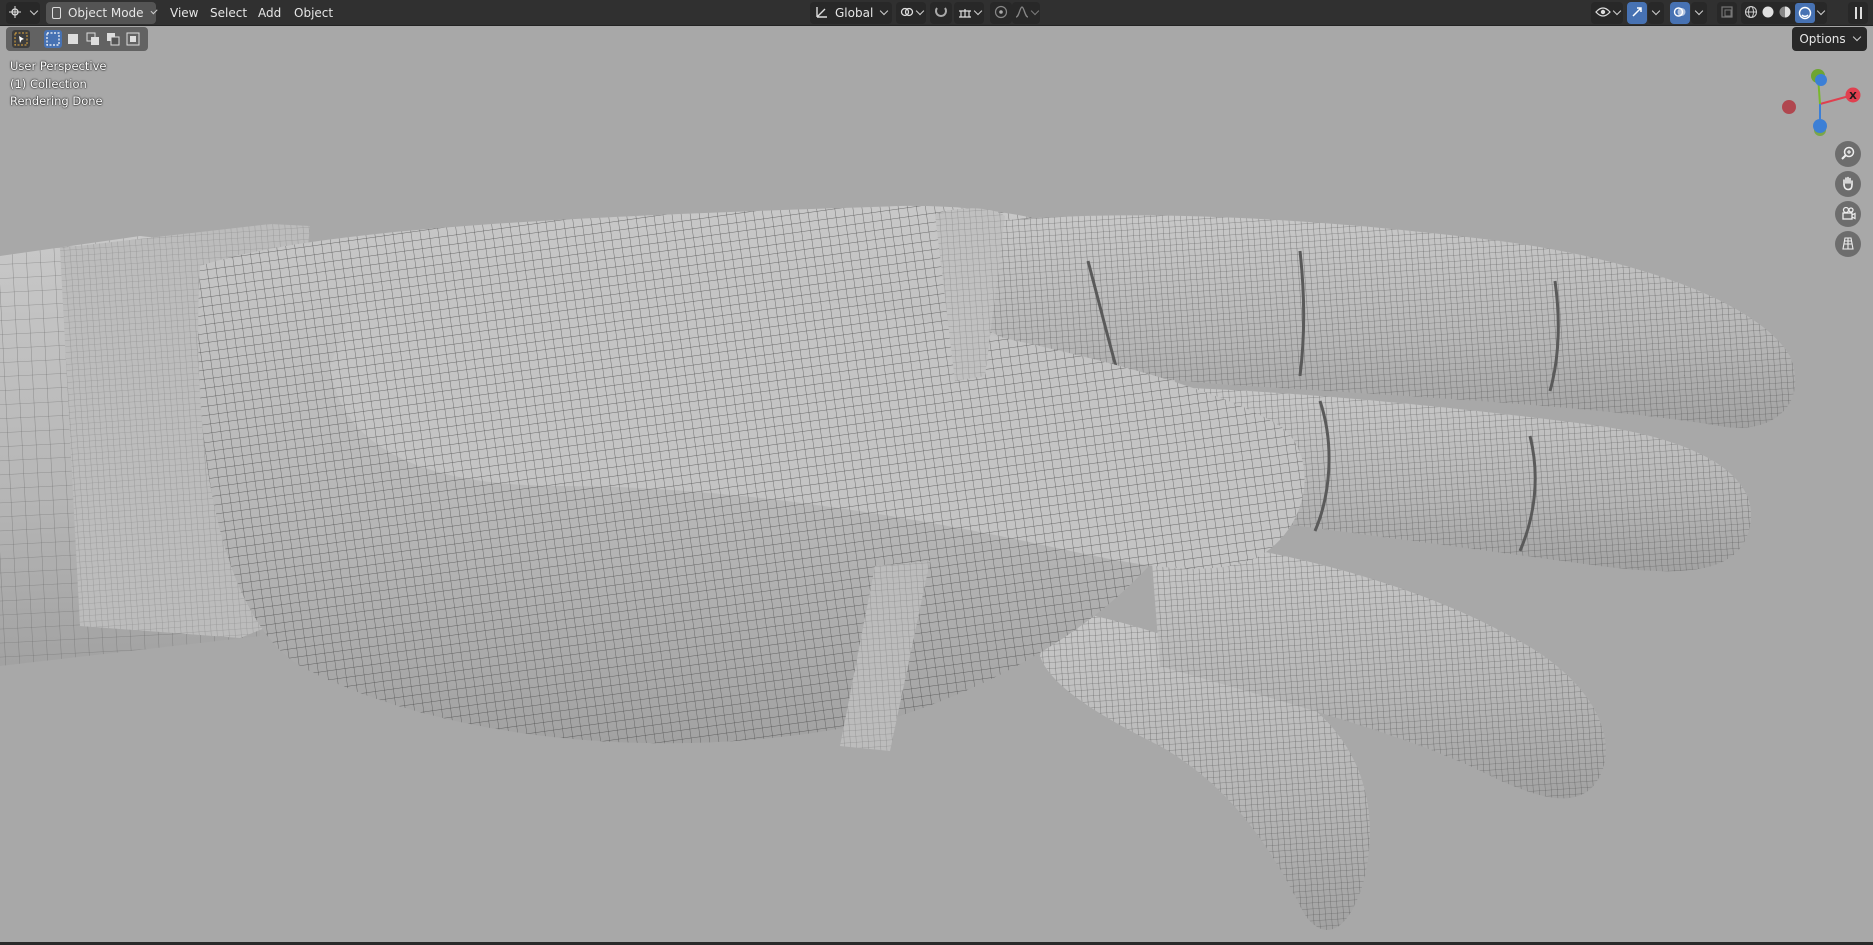  What do you see at coordinates (1602, 13) in the screenshot?
I see `eye-icon` at bounding box center [1602, 13].